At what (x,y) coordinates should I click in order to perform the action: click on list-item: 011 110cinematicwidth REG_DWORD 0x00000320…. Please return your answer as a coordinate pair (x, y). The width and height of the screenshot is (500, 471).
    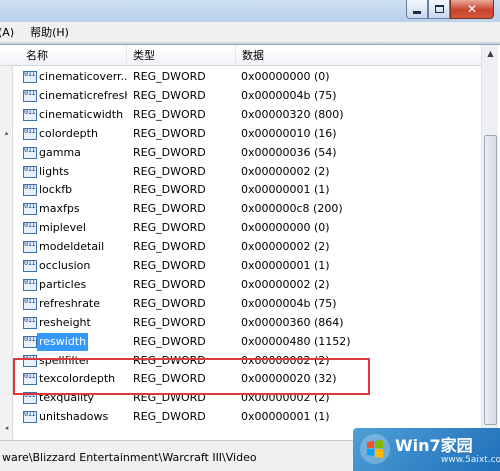
    Looking at the image, I should click on (240, 115).